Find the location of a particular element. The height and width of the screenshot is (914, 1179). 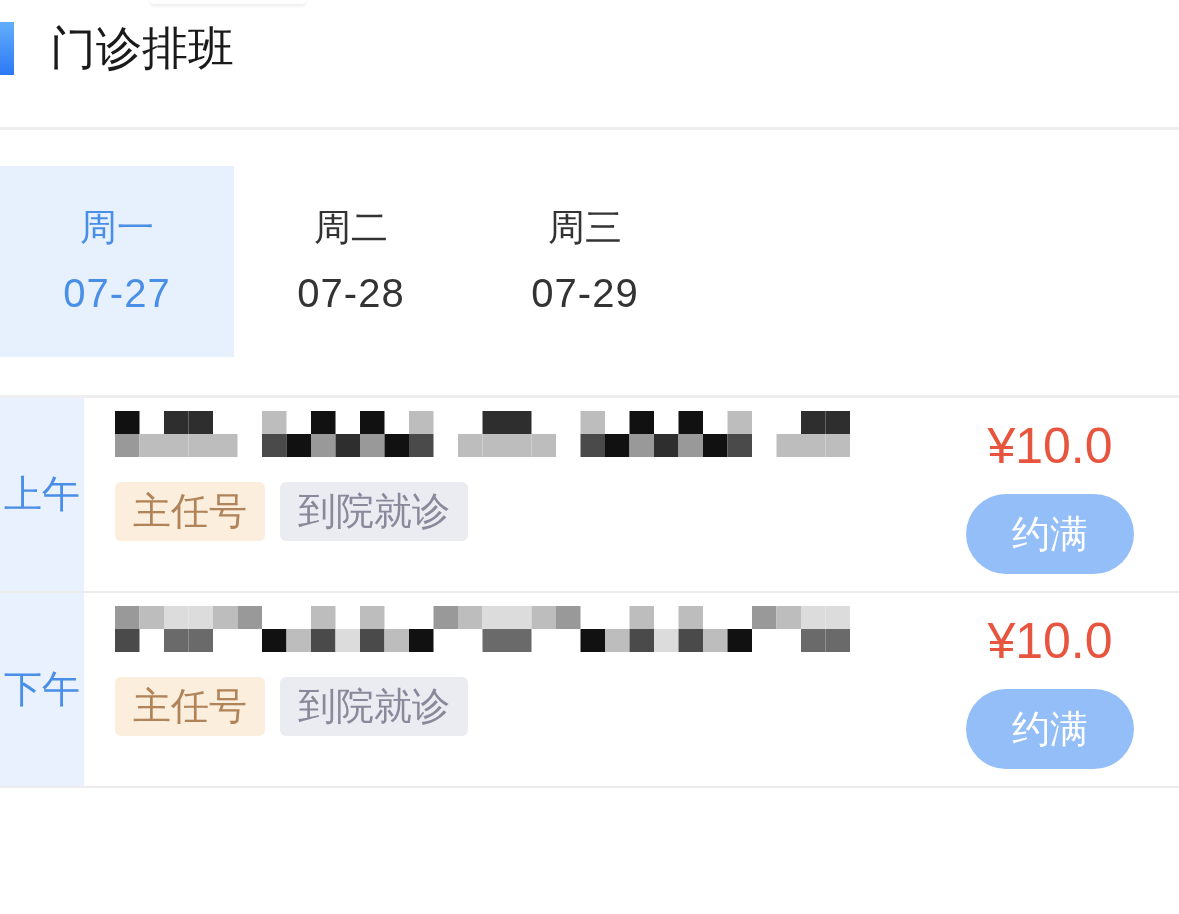

title-accent-bar is located at coordinates (7, 48).